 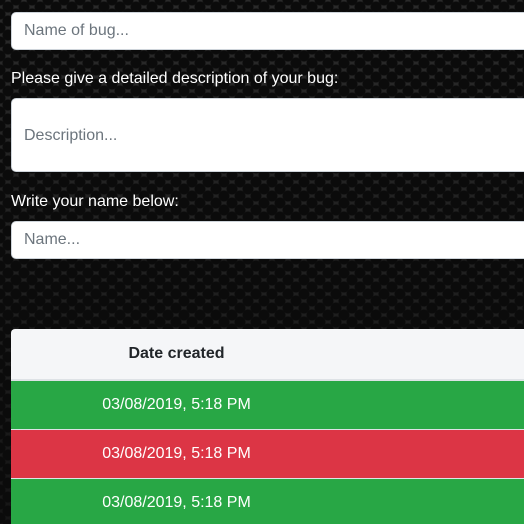 What do you see at coordinates (176, 354) in the screenshot?
I see `column-header-date-created: Date created` at bounding box center [176, 354].